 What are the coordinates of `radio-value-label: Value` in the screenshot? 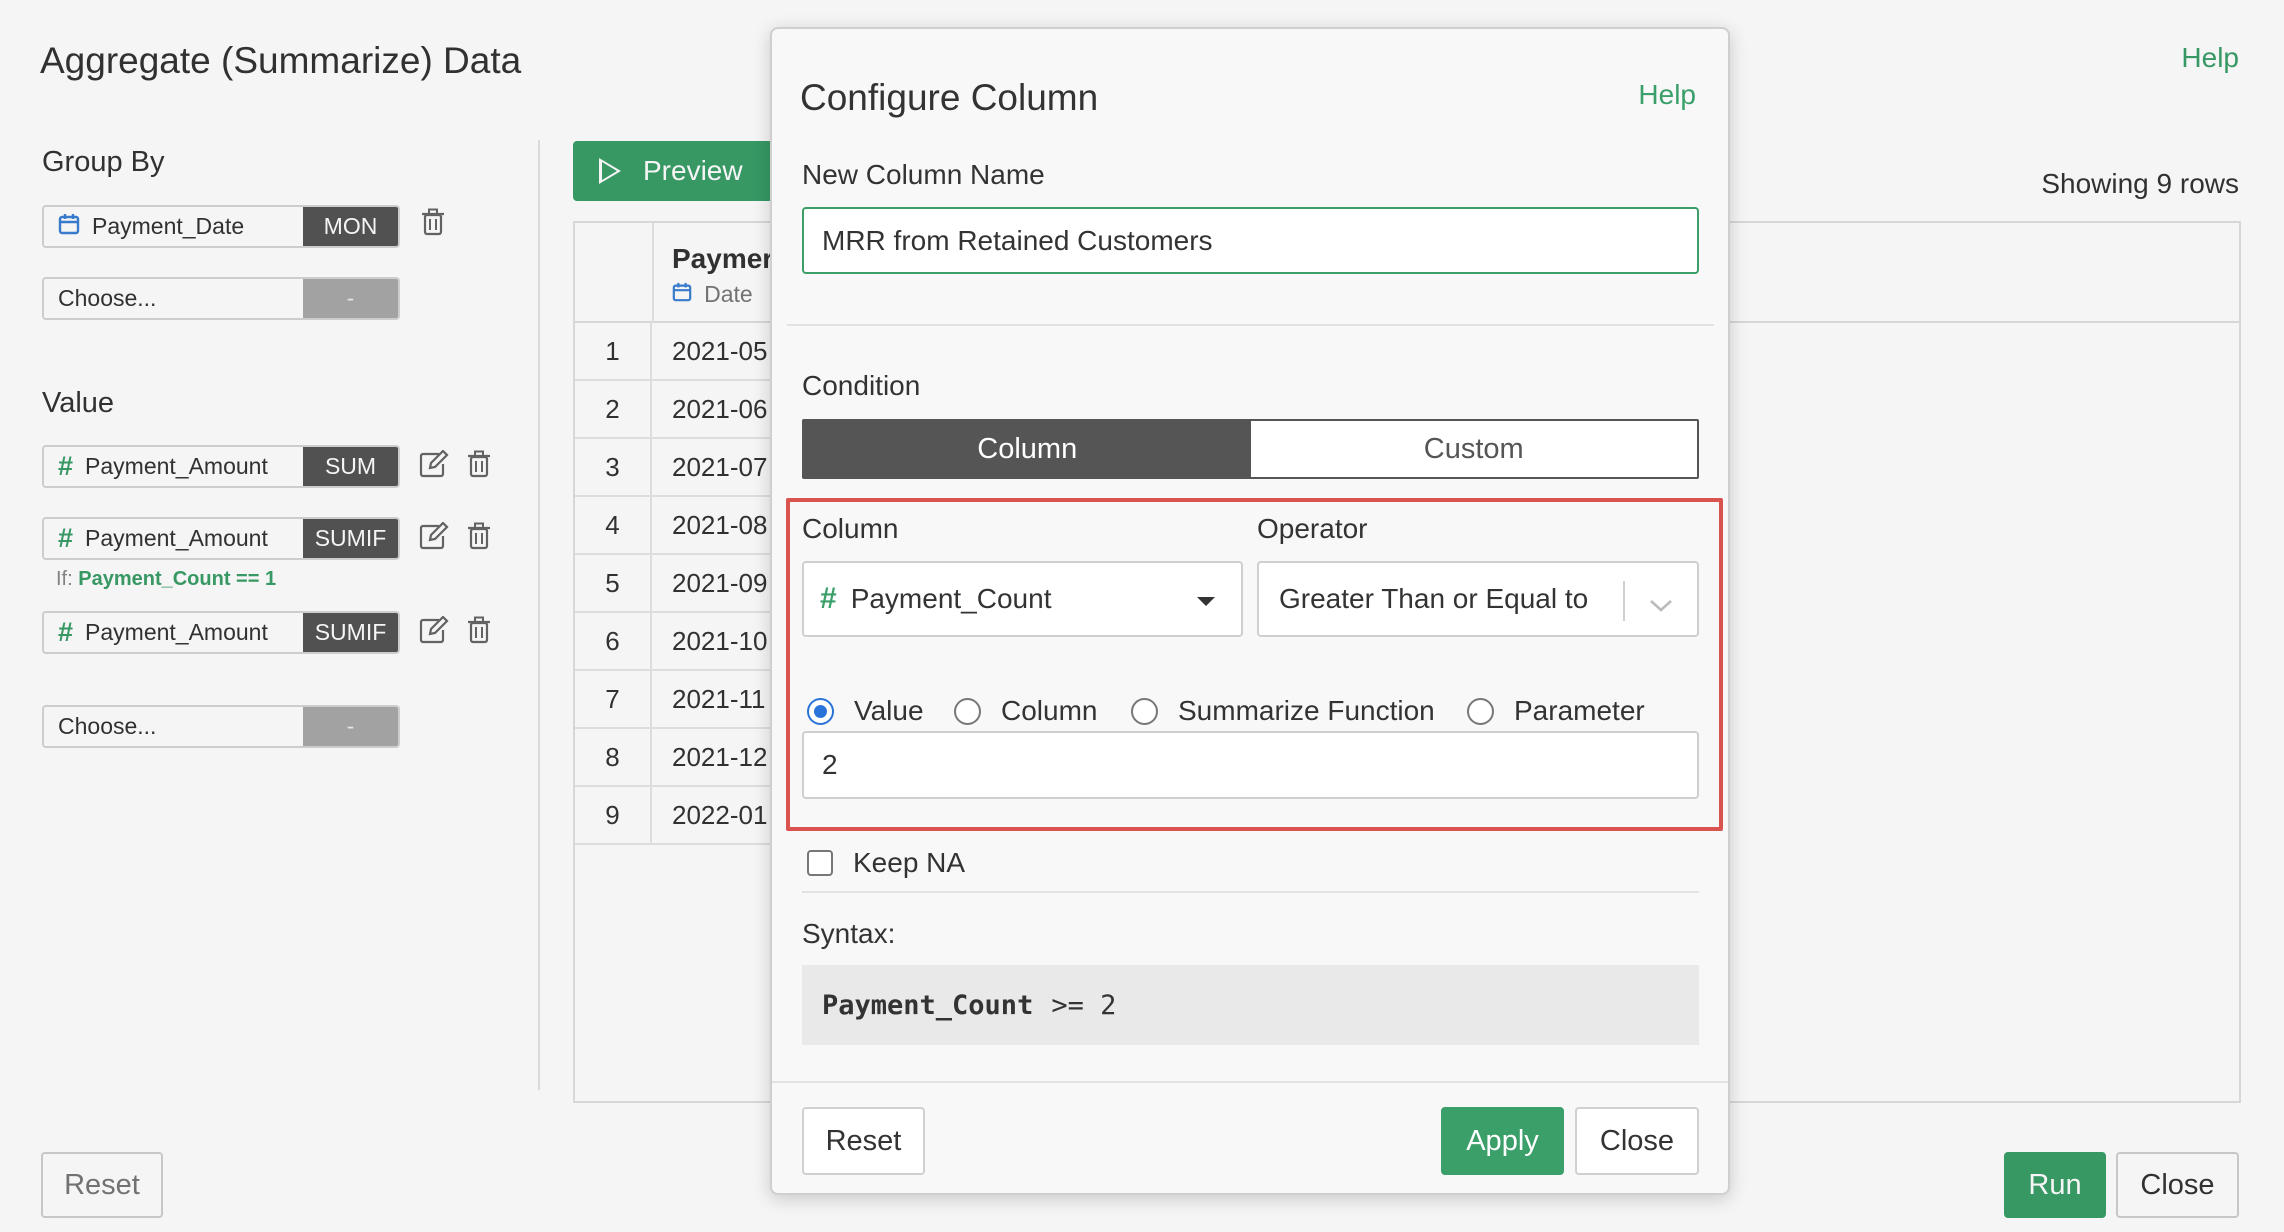 It's located at (889, 710).